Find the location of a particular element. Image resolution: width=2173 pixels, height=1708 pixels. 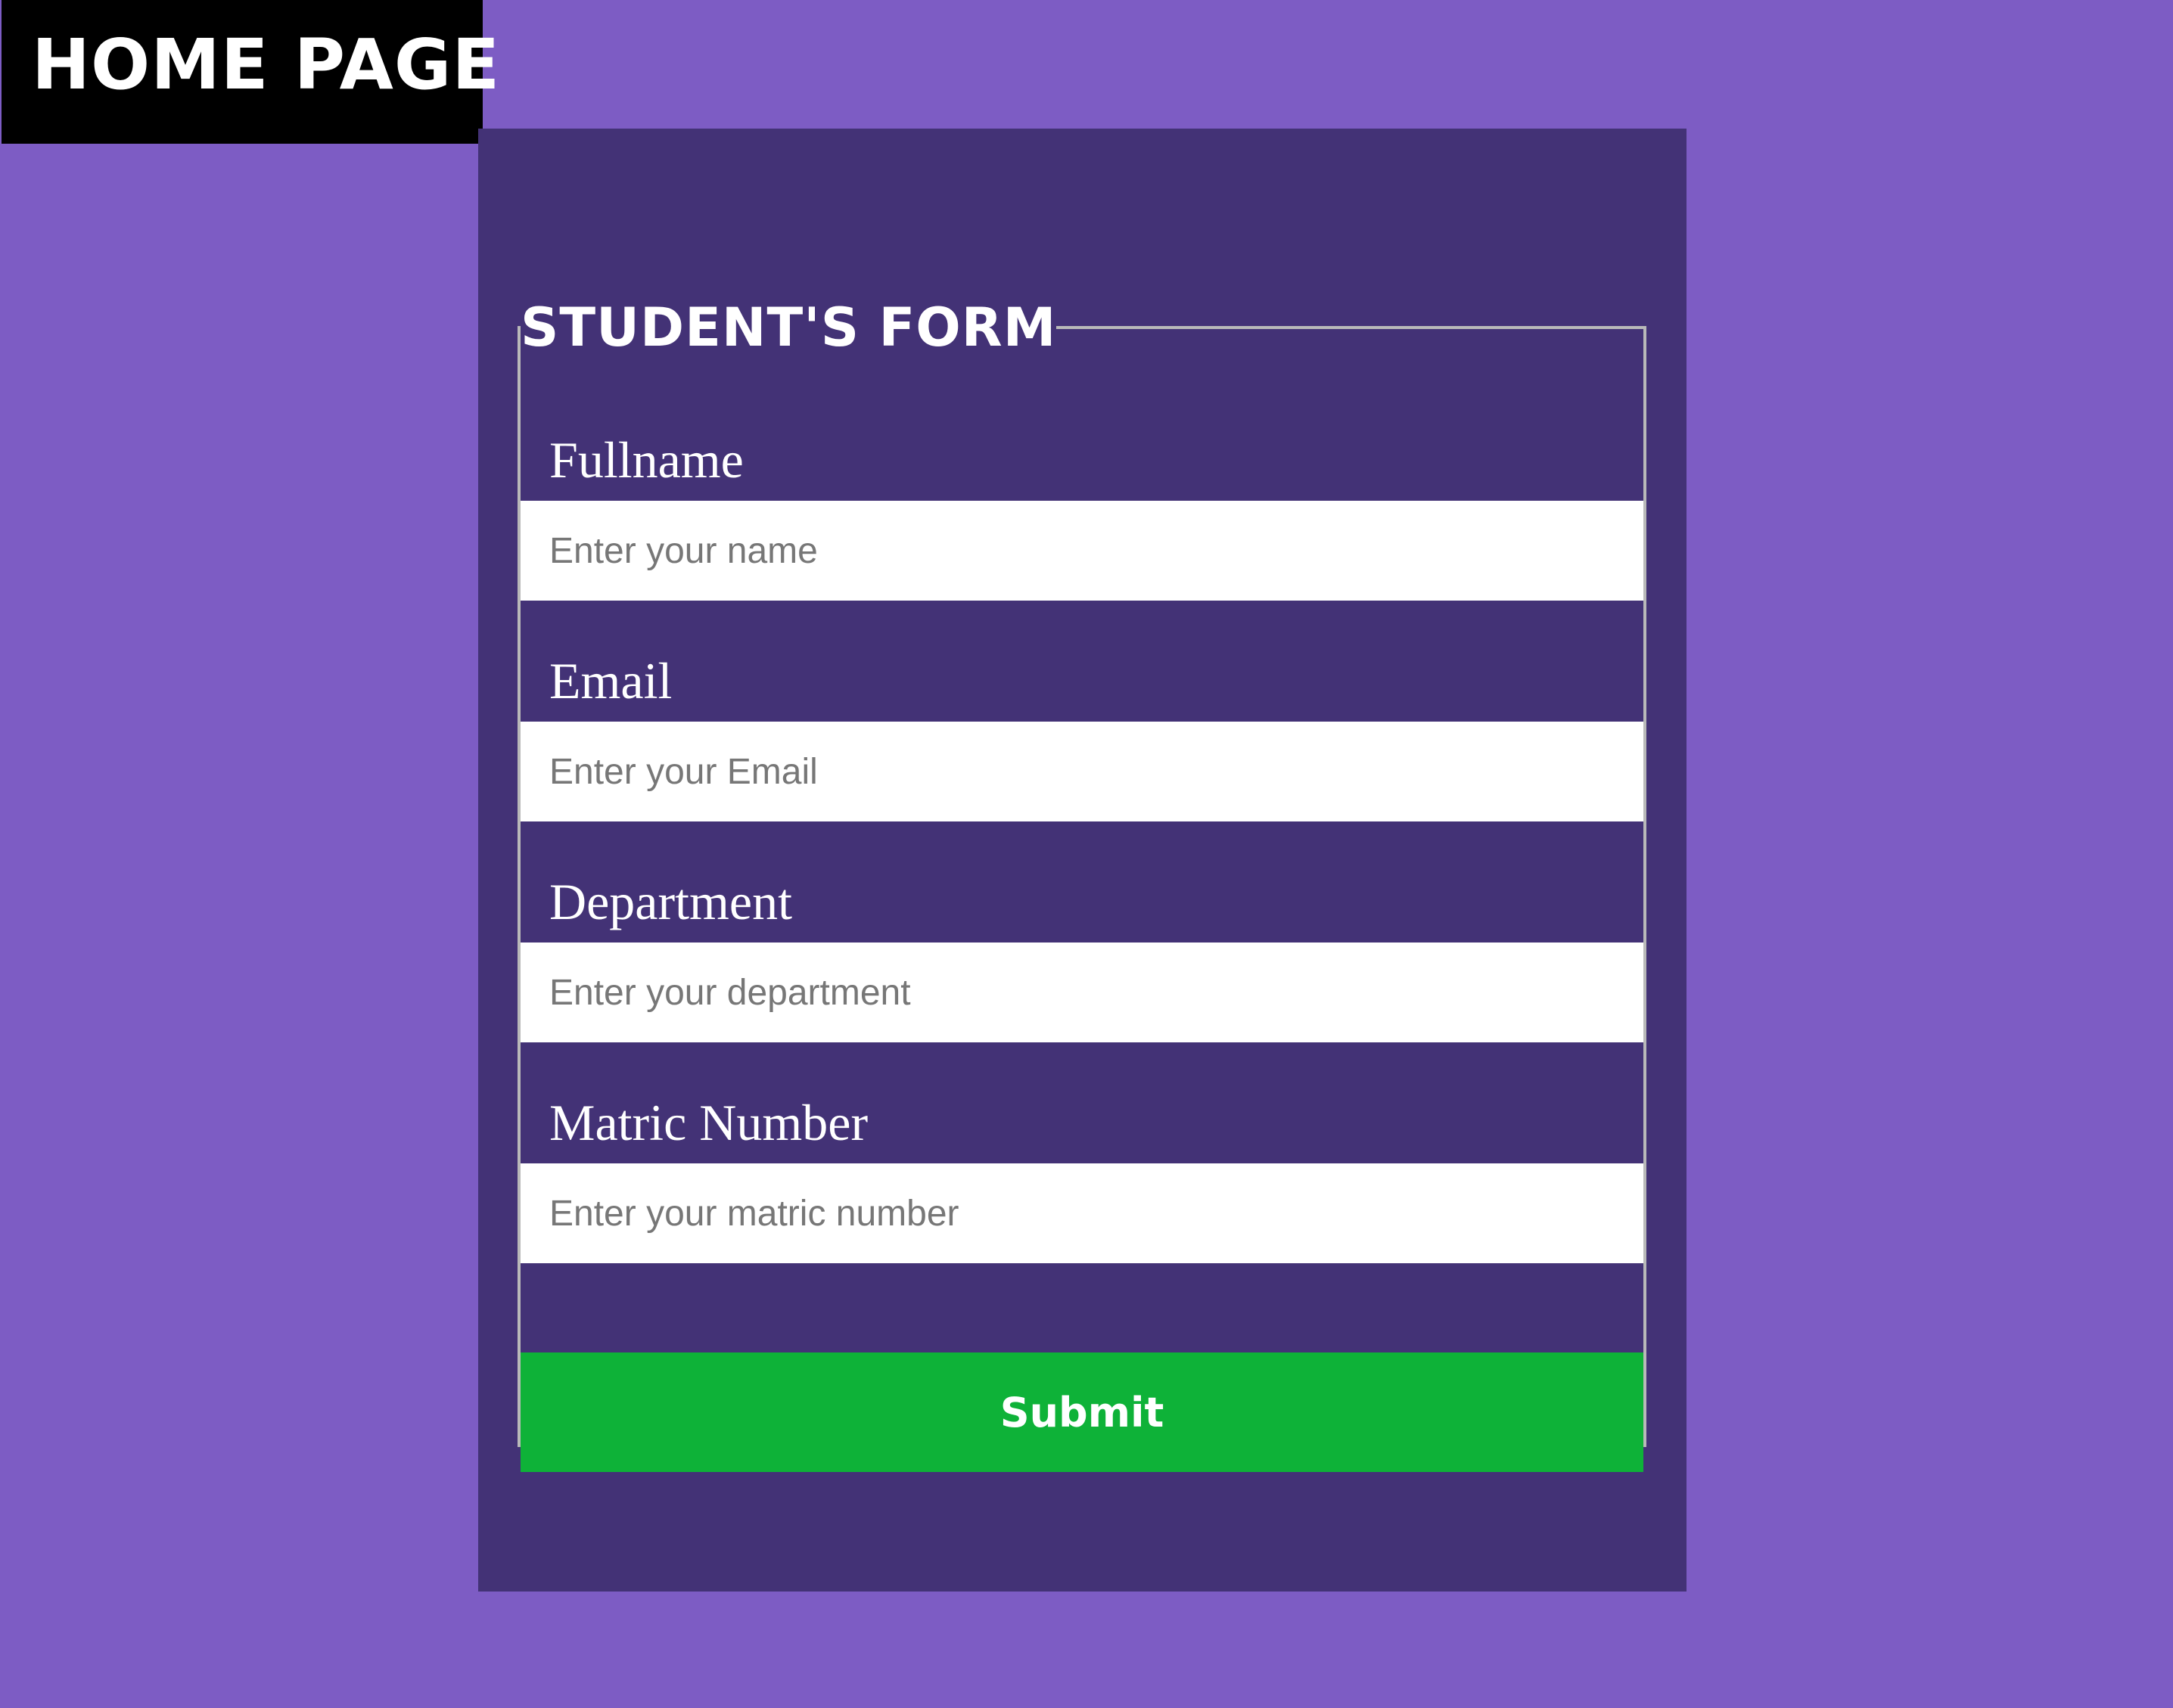

email-input is located at coordinates (1082, 772).